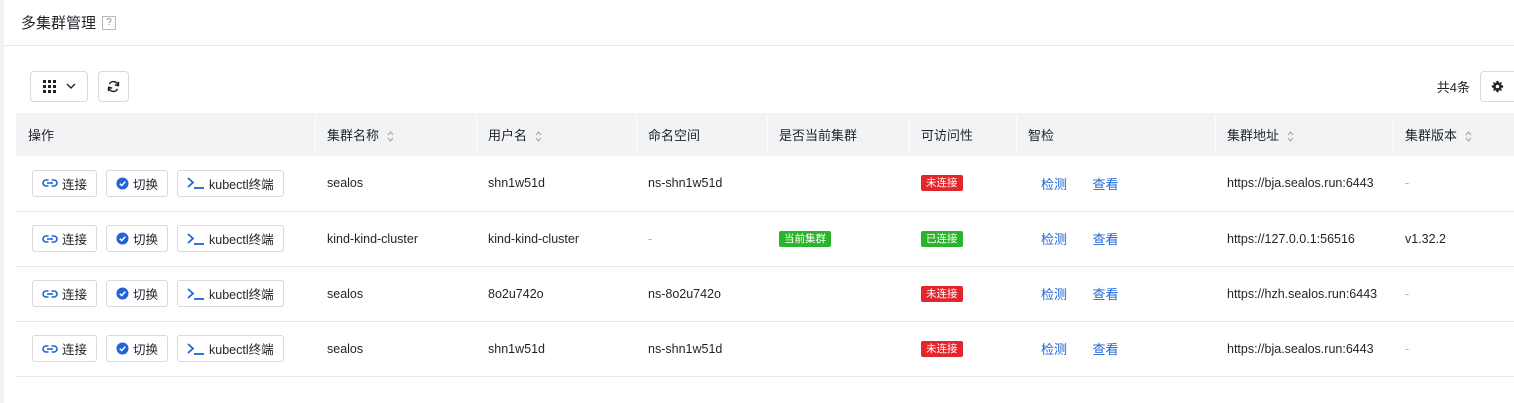 Image resolution: width=1514 pixels, height=403 pixels. Describe the element at coordinates (838, 238) in the screenshot. I see `is-current-cell: 当前集群` at that location.